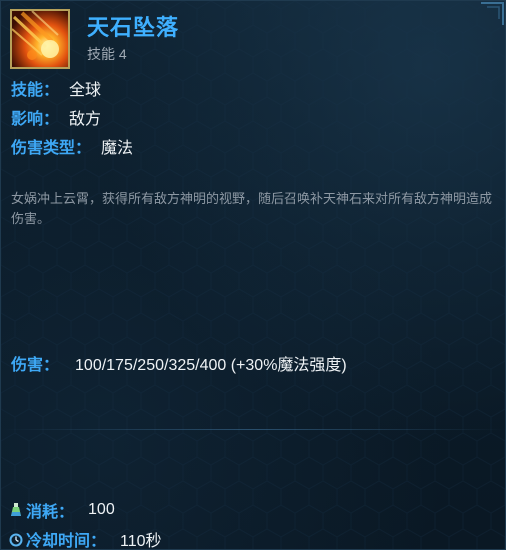 This screenshot has width=506, height=550. Describe the element at coordinates (211, 365) in the screenshot. I see `damage-value: 100/175/250/325/400 (+30%魔法强度)` at that location.